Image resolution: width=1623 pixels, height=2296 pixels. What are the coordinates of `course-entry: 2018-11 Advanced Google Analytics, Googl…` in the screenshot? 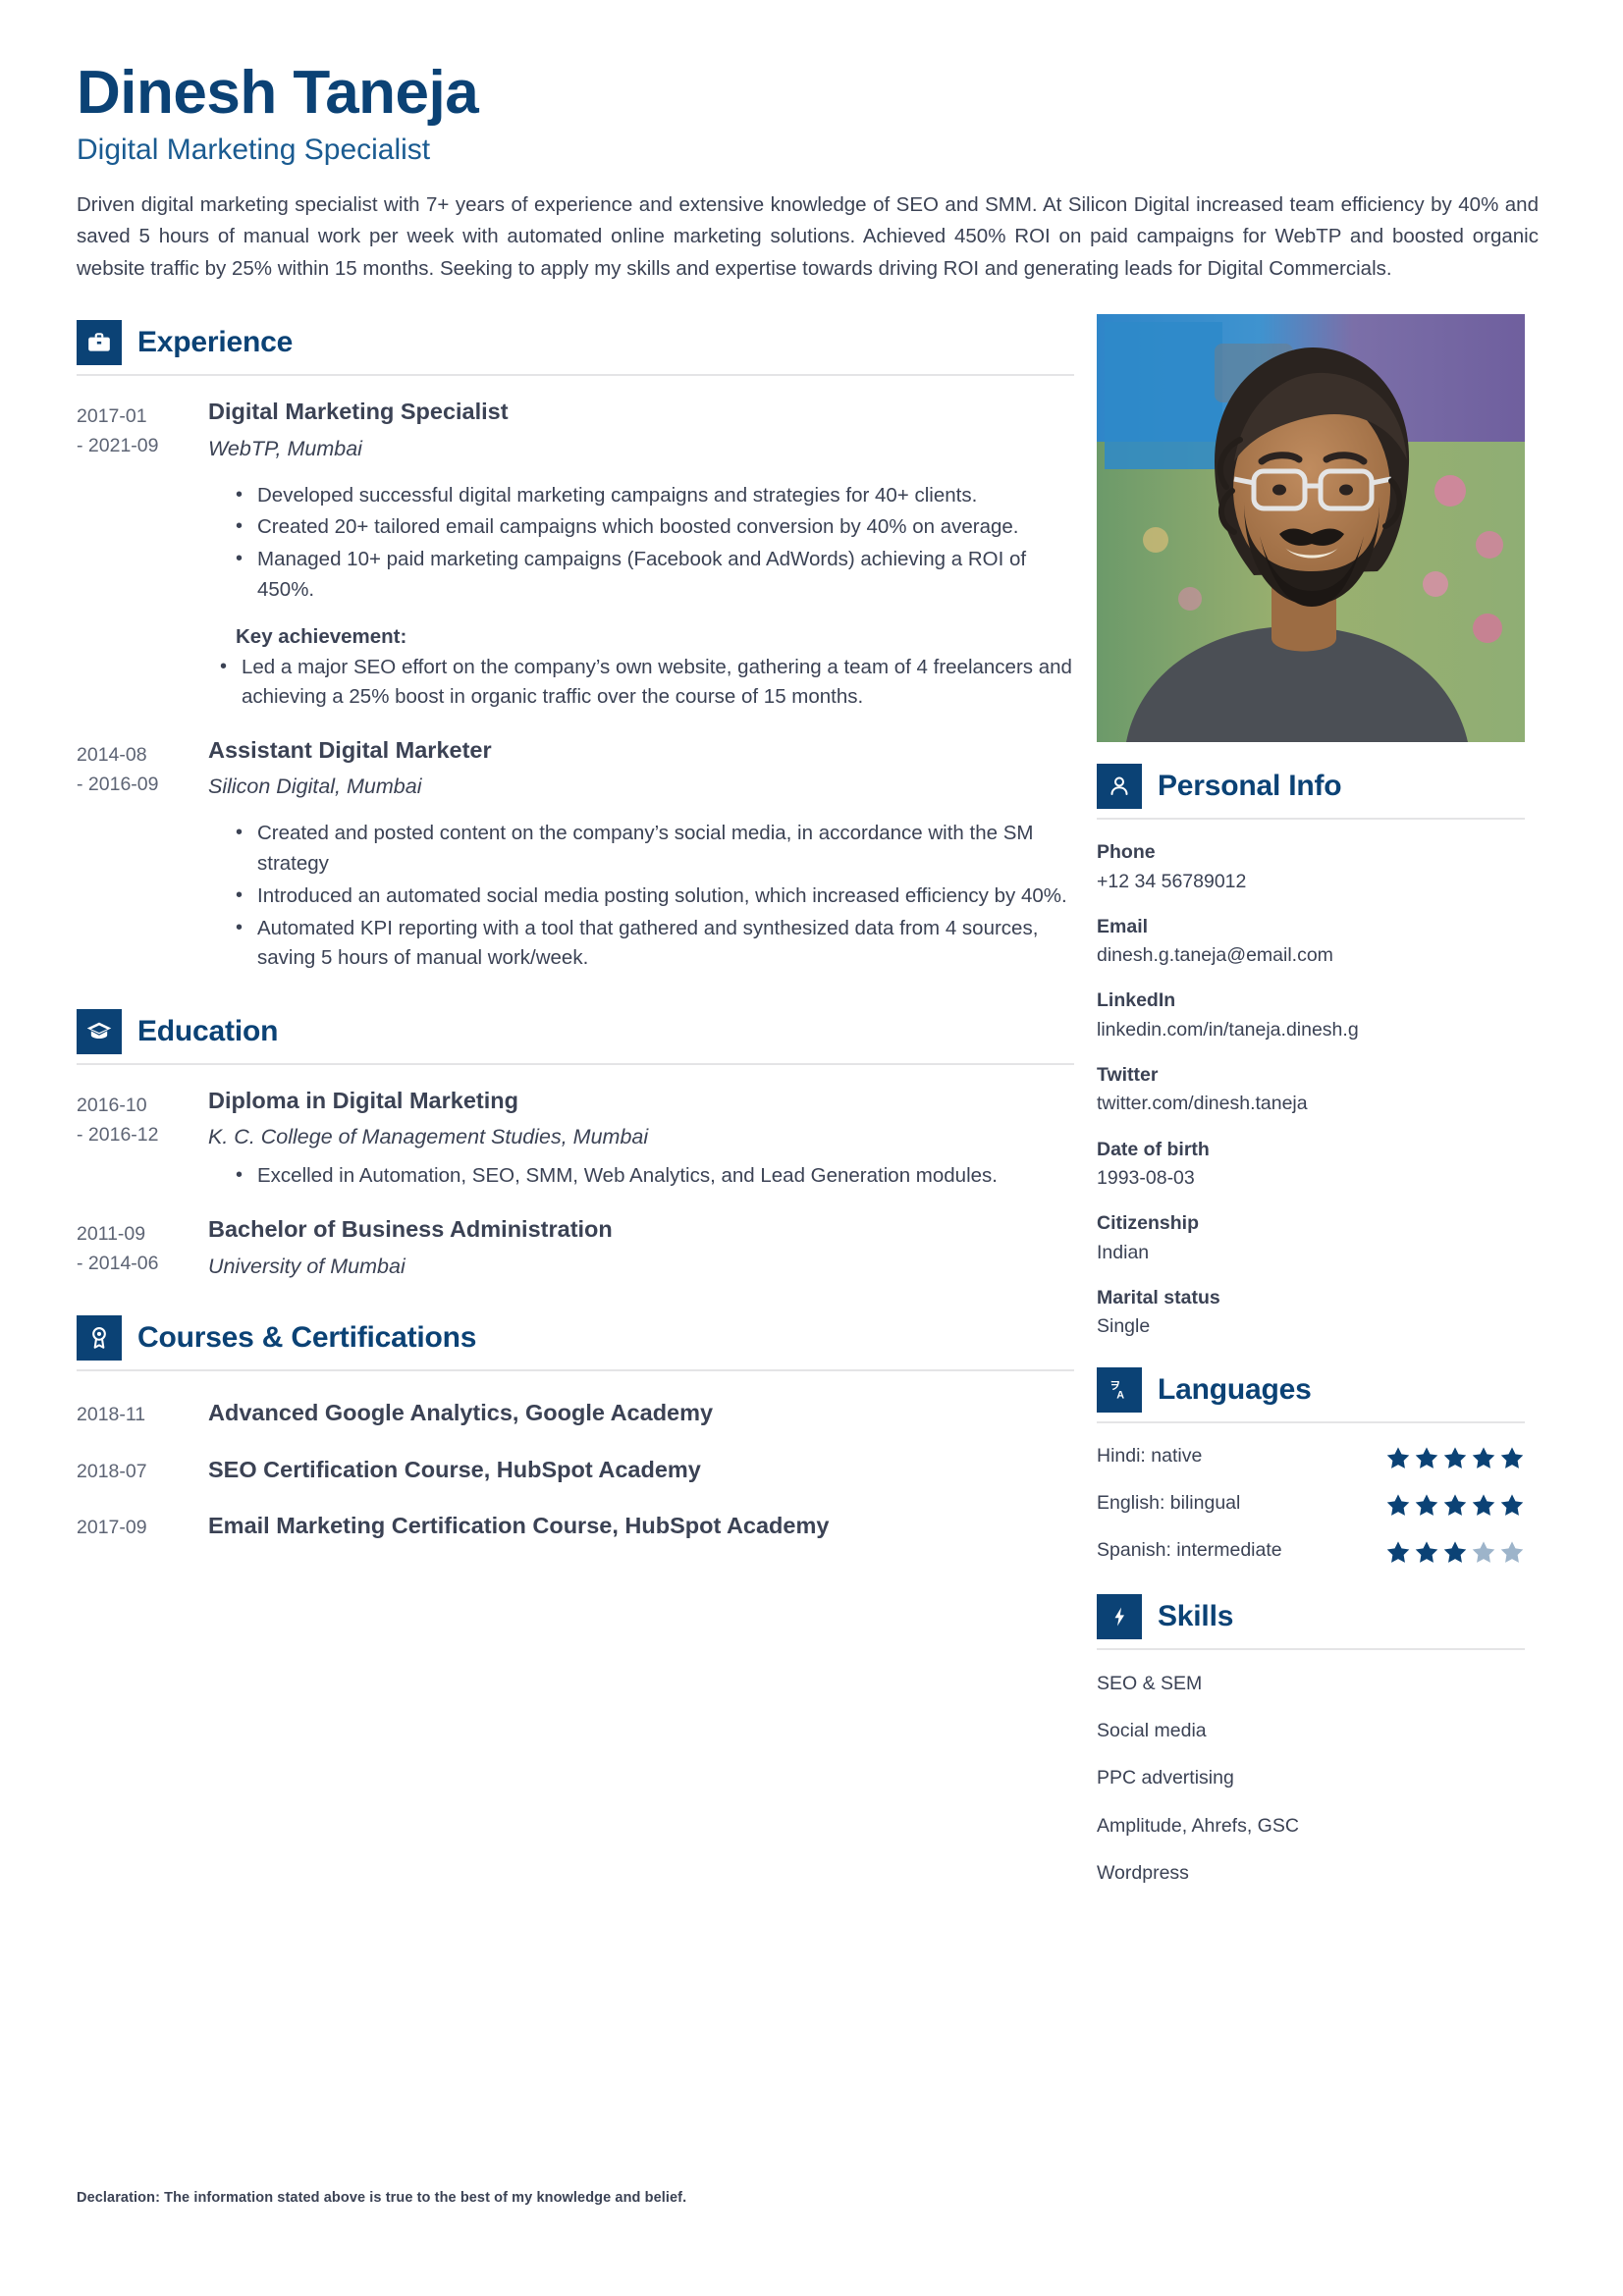 It's located at (576, 1413).